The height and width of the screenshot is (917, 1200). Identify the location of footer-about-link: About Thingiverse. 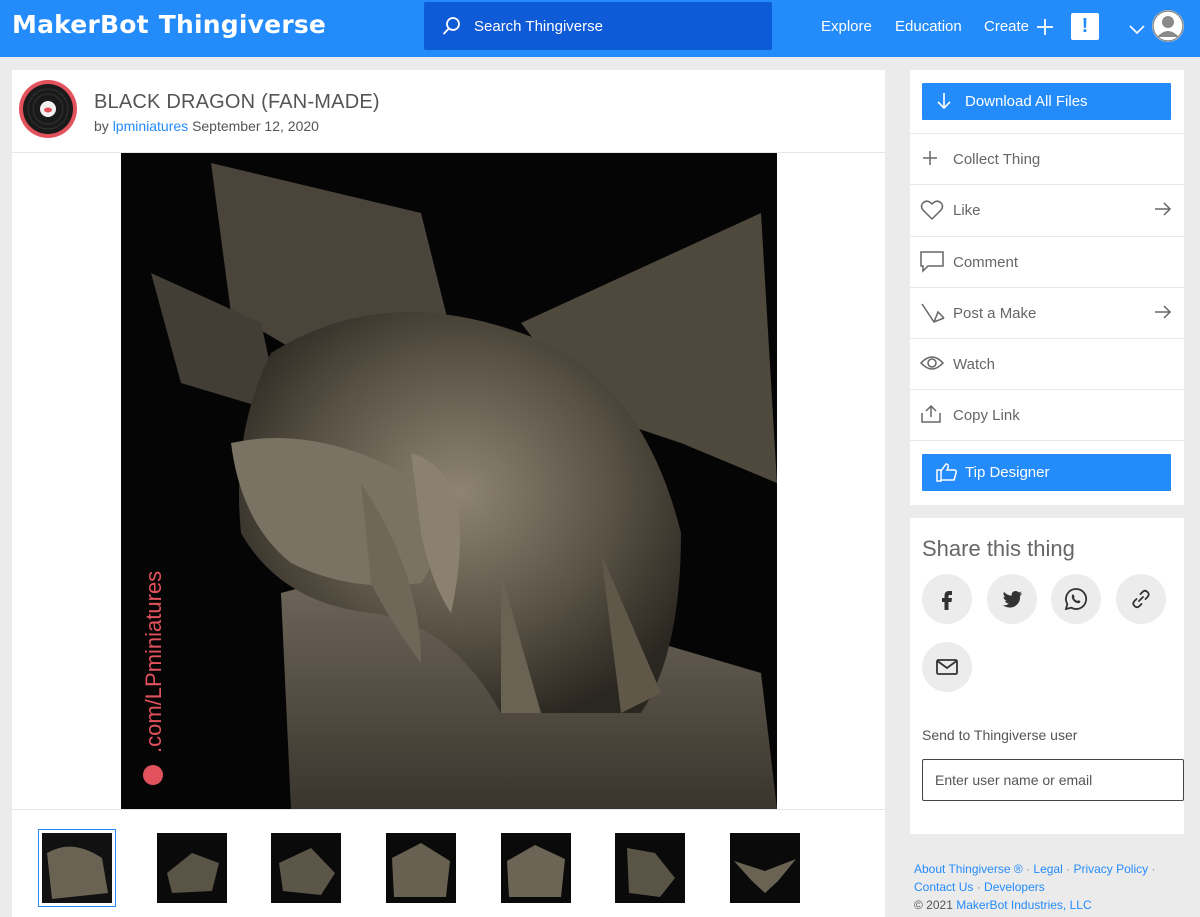
(962, 869).